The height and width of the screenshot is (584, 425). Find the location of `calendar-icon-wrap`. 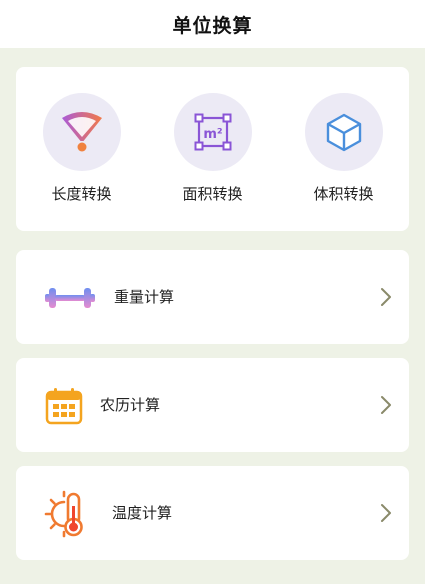

calendar-icon-wrap is located at coordinates (64, 406).